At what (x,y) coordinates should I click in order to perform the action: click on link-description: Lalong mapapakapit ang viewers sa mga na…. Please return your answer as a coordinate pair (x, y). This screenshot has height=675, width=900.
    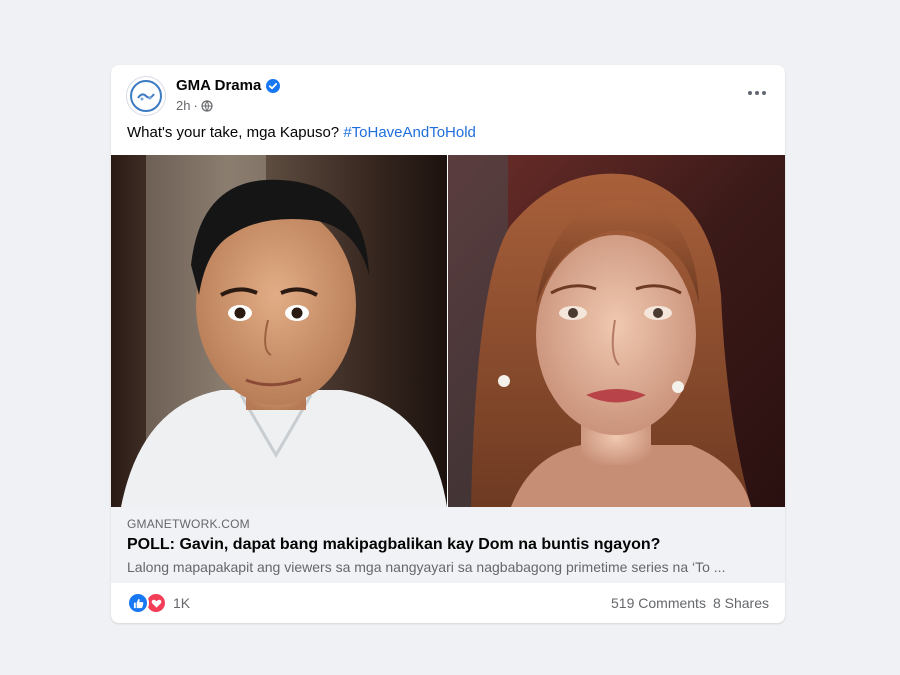
    Looking at the image, I should click on (426, 567).